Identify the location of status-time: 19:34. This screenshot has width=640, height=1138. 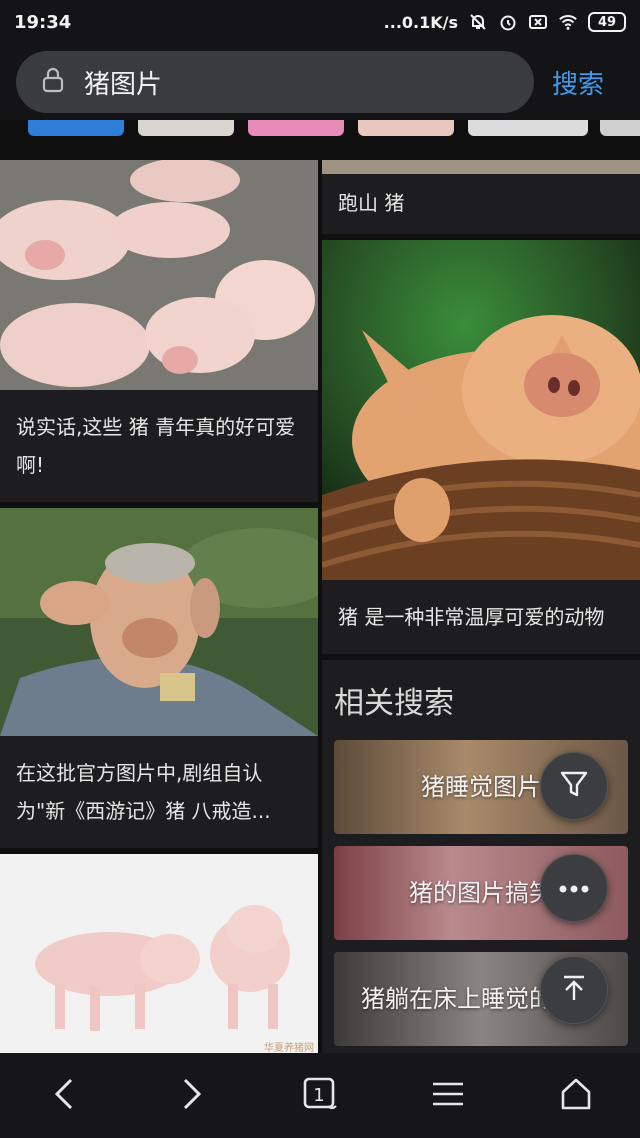
(43, 22).